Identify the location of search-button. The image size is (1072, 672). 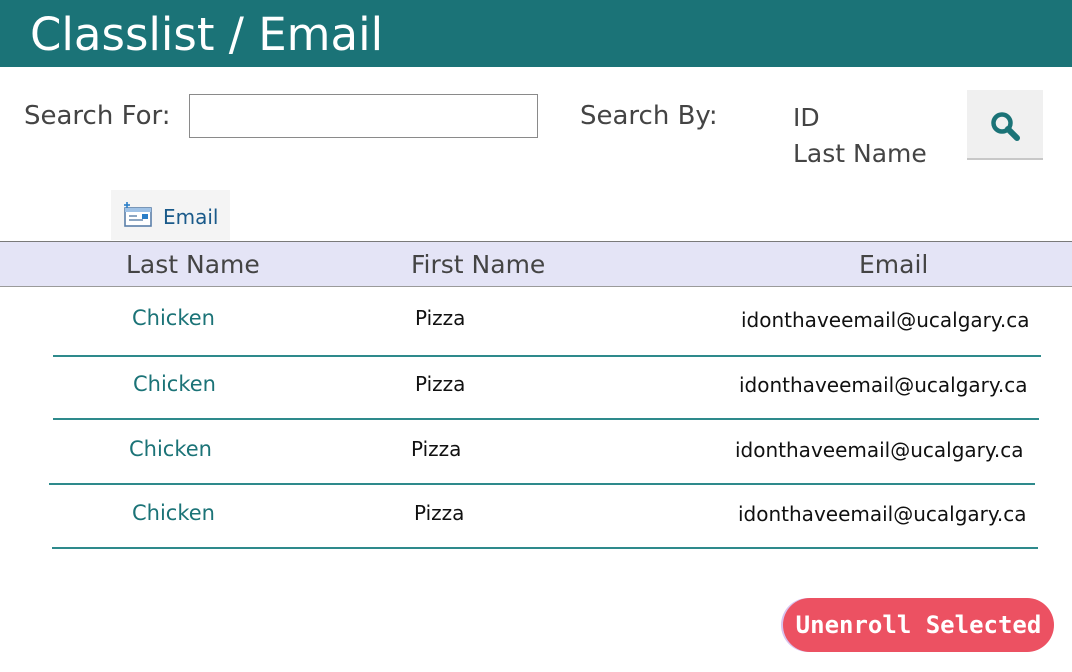
(1005, 125).